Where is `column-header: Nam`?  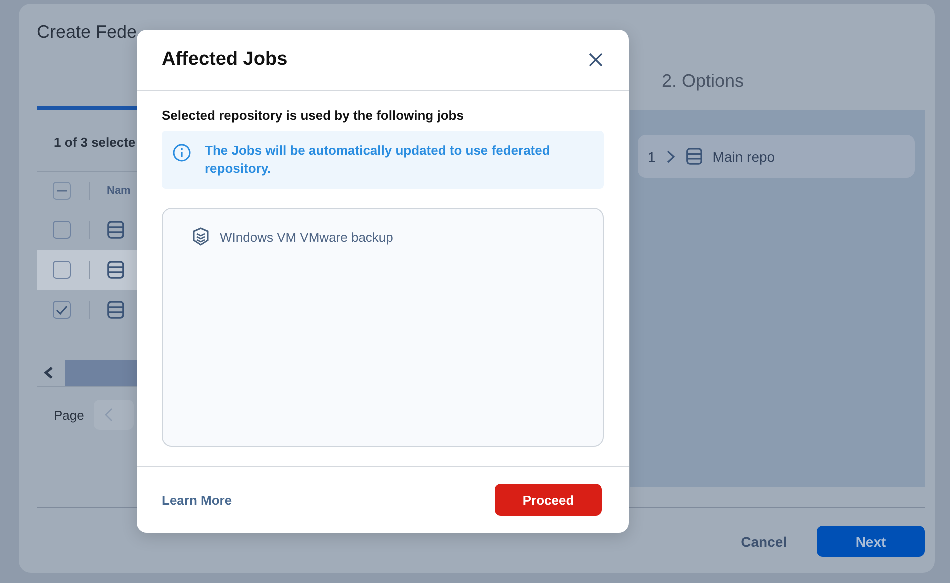
column-header: Nam is located at coordinates (119, 191).